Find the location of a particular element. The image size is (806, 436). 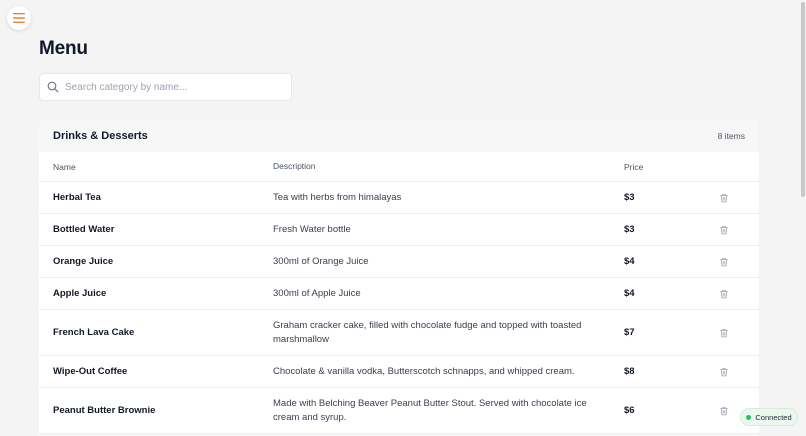

item-description: Tea with herbs from himalayas is located at coordinates (337, 197).